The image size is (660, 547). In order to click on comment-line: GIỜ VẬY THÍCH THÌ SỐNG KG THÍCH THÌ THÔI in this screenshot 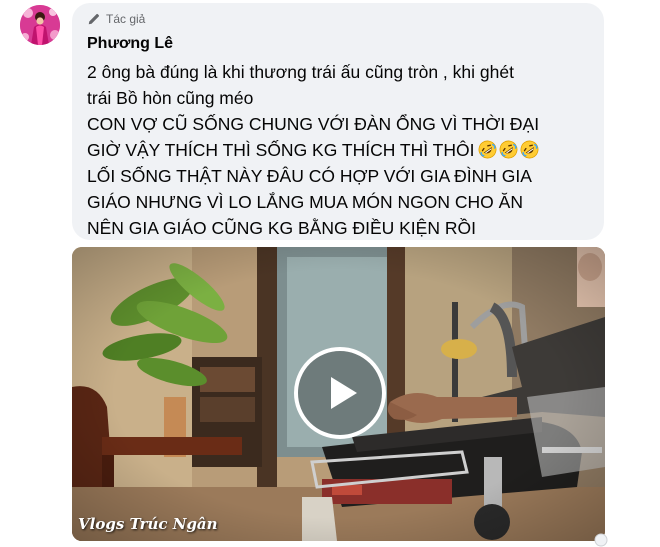, I will do `click(281, 150)`.